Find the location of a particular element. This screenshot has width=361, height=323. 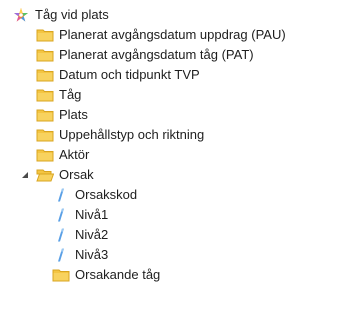

tree-item-plats: Plats is located at coordinates (54, 115).